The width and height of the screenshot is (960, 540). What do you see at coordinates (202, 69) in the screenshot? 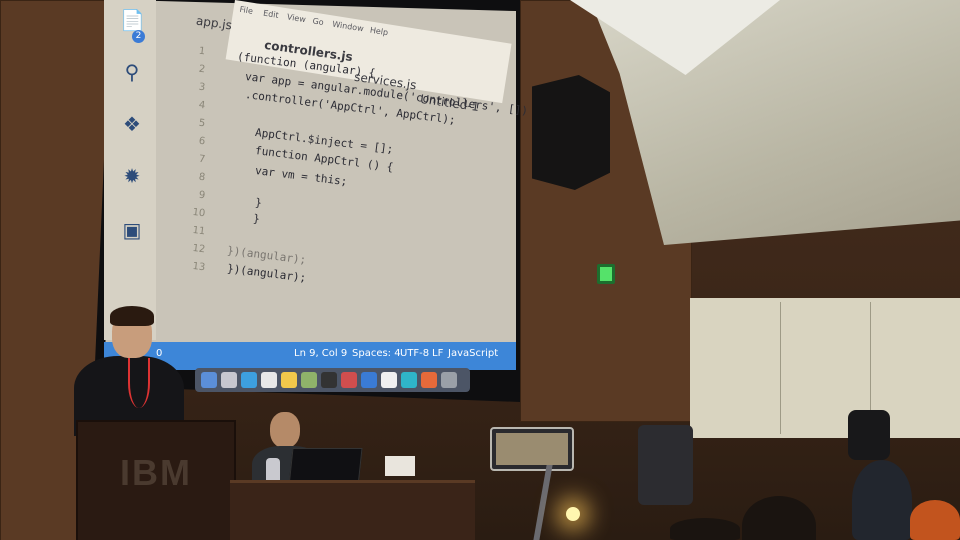
I see `line-number: 2` at bounding box center [202, 69].